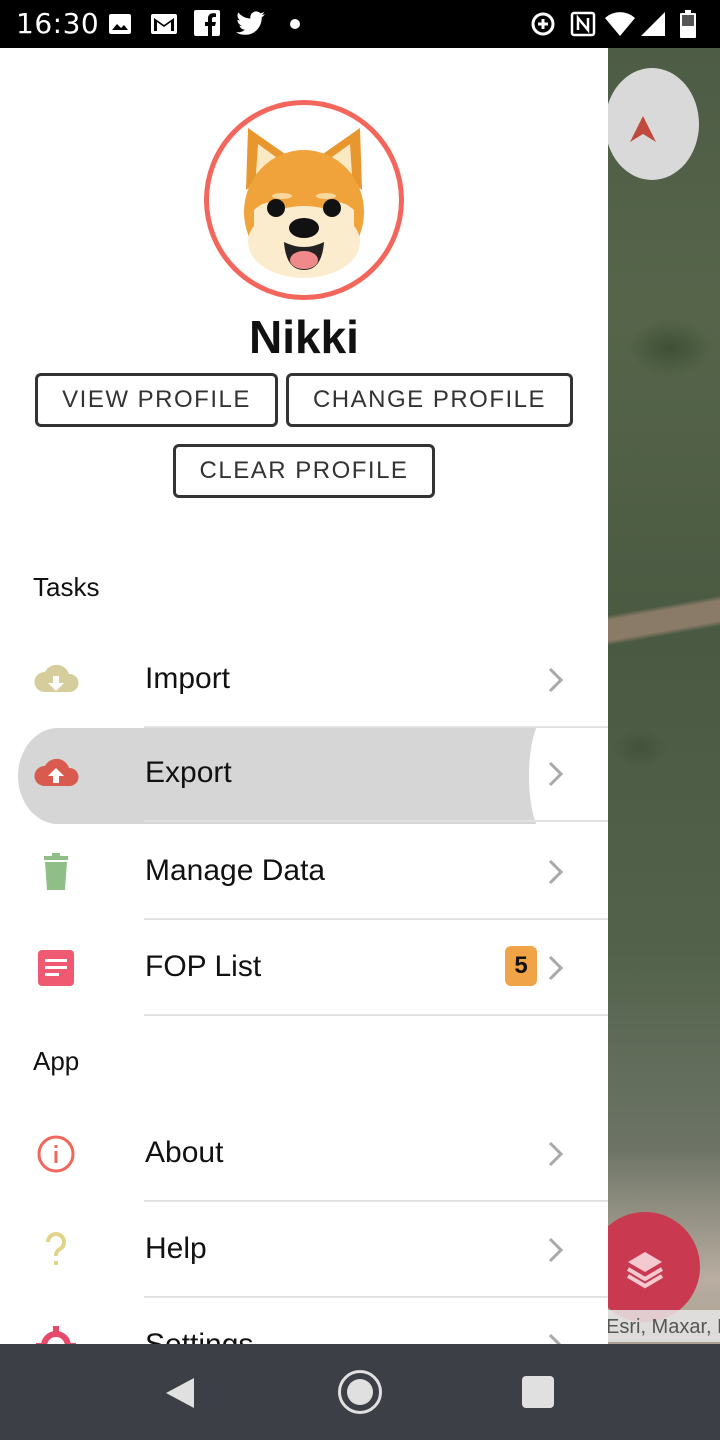  What do you see at coordinates (543, 24) in the screenshot?
I see `data-saver-icon` at bounding box center [543, 24].